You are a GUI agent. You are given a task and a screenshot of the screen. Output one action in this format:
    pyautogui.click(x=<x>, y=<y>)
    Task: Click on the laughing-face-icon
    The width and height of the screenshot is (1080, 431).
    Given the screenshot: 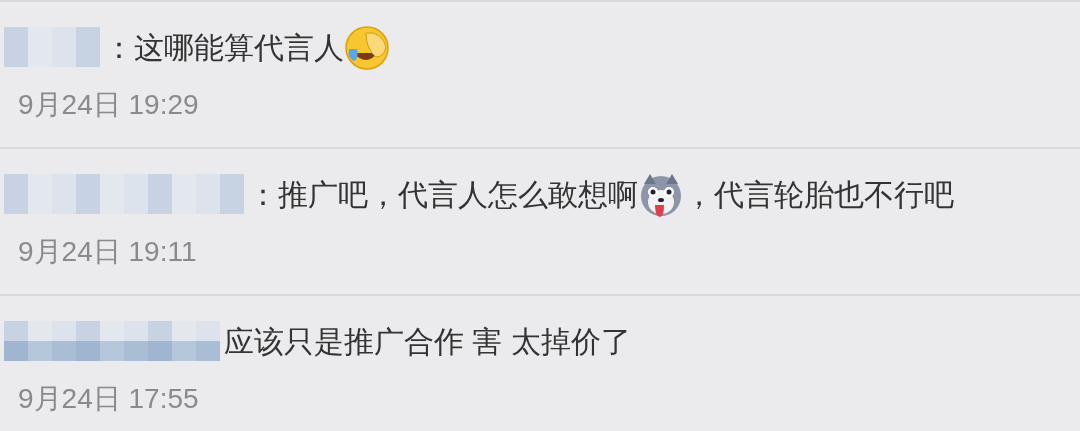 What is the action you would take?
    pyautogui.click(x=367, y=48)
    